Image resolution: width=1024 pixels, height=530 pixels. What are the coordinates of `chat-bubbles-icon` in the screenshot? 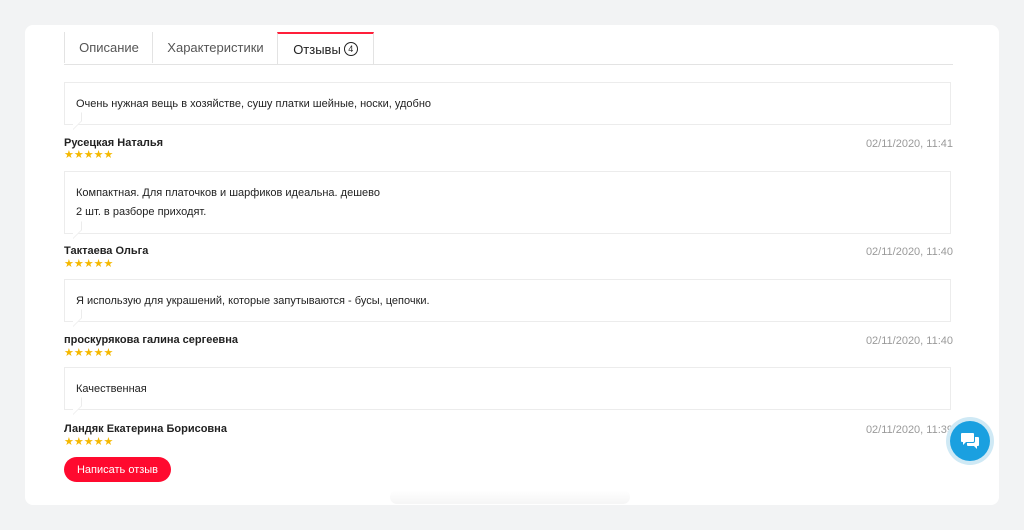 It's located at (970, 441).